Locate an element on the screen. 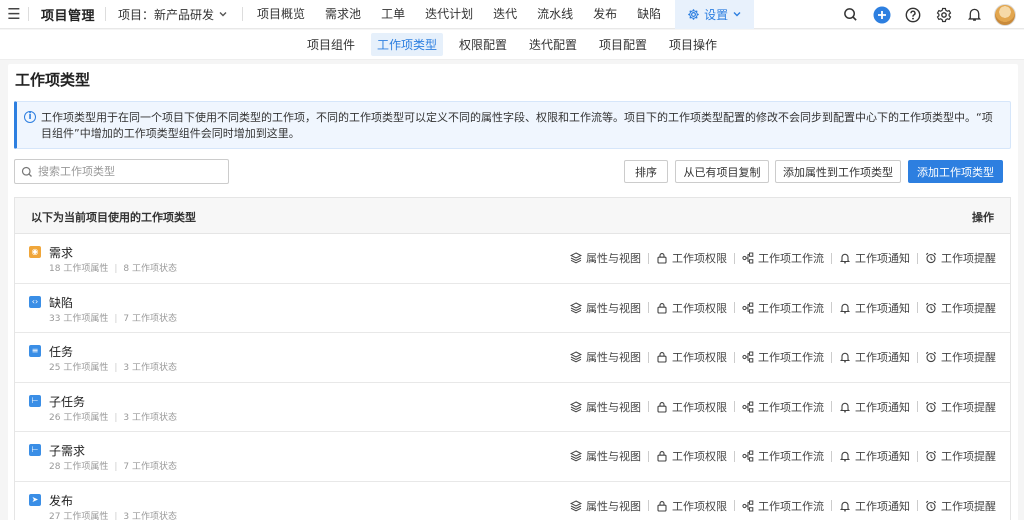 The height and width of the screenshot is (520, 1024). nav-item-bugs: 缺陷 is located at coordinates (649, 14).